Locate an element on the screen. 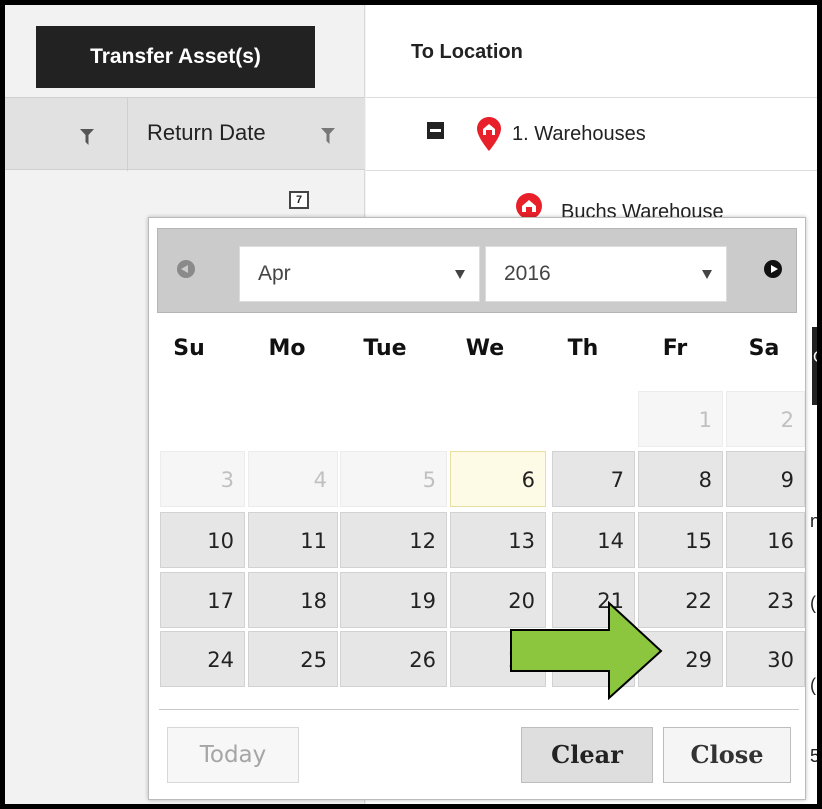  day-cell: 16 is located at coordinates (765, 540).